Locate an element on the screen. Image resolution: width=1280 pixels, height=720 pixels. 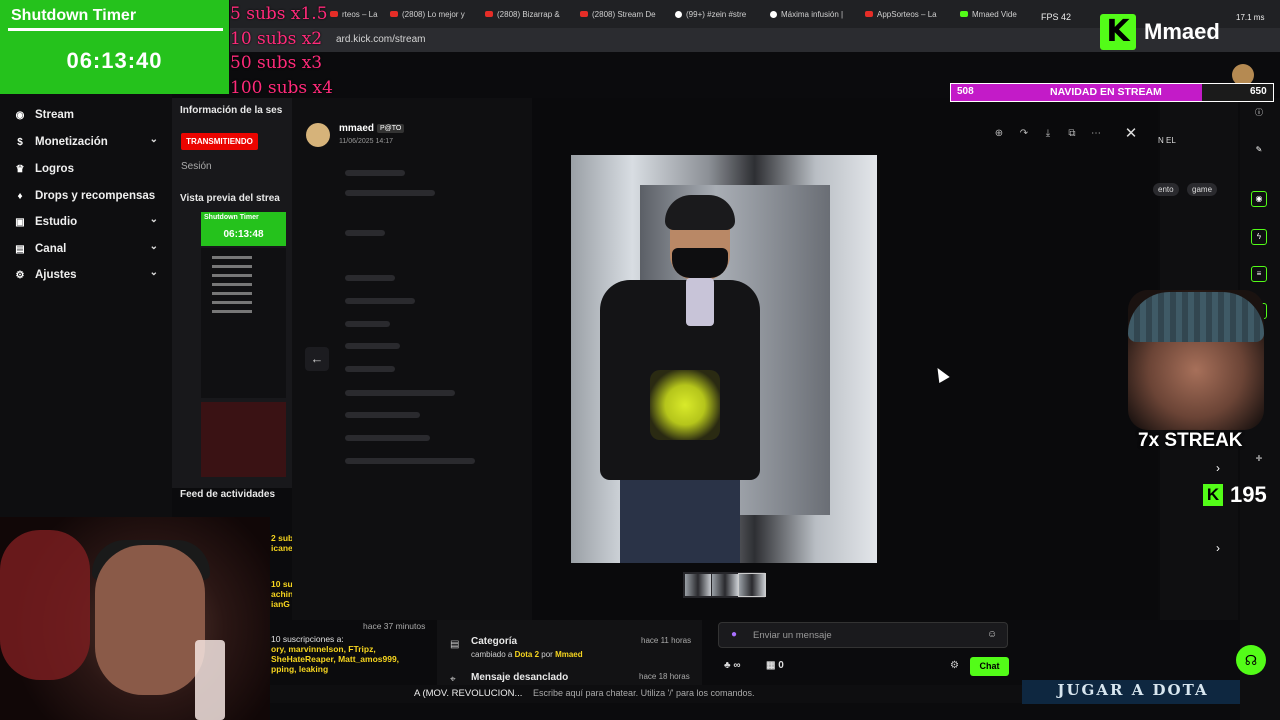
notes-icon: ≡ is located at coordinates (1259, 274).